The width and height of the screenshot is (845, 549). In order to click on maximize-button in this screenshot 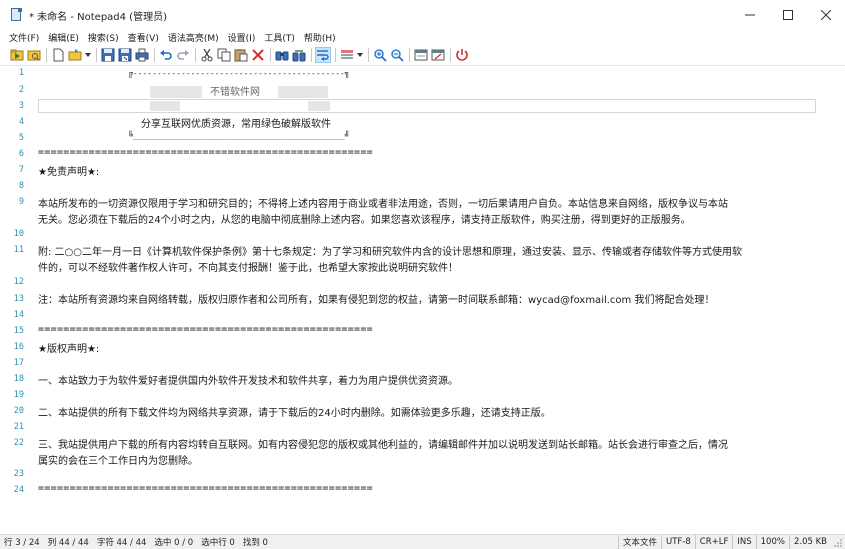, I will do `click(788, 15)`.